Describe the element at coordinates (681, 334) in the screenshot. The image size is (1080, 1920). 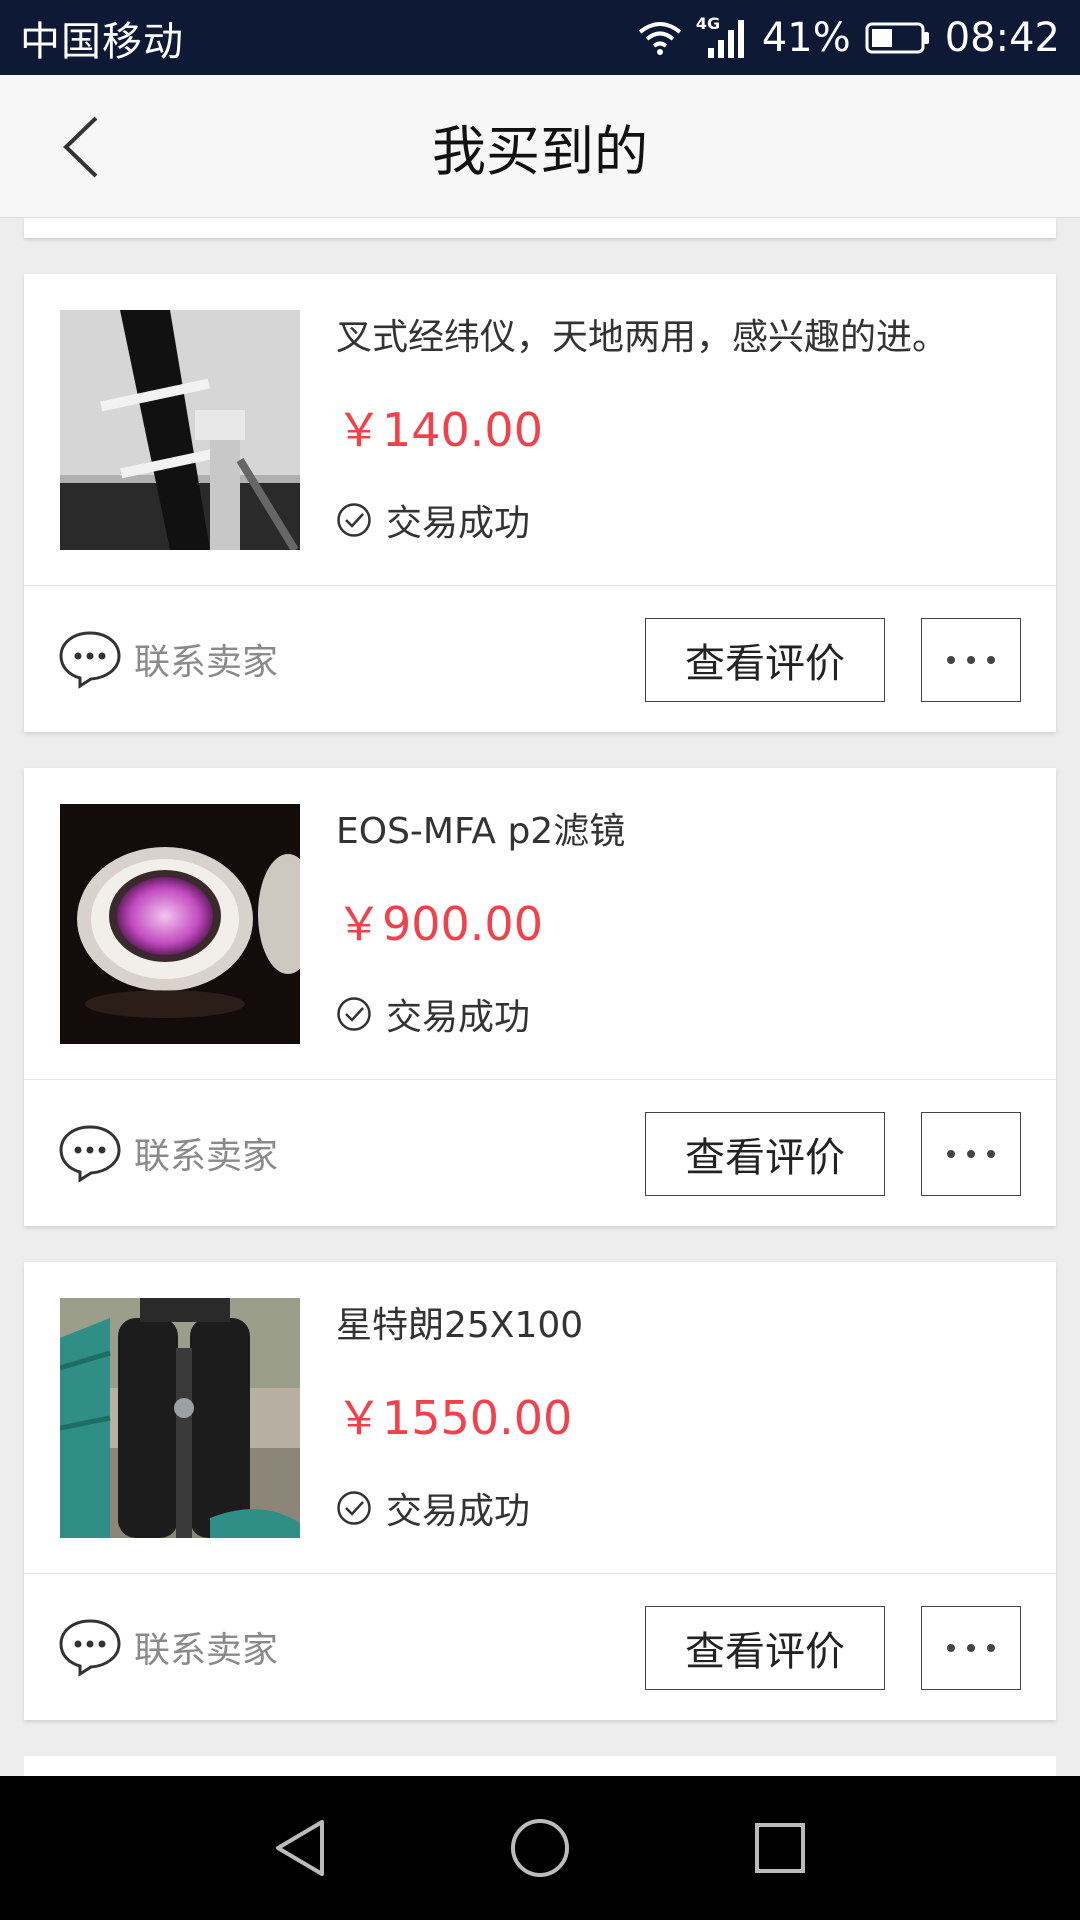
I see `product-title: 叉式经纬仪，天地两用，感兴趣的进。` at that location.